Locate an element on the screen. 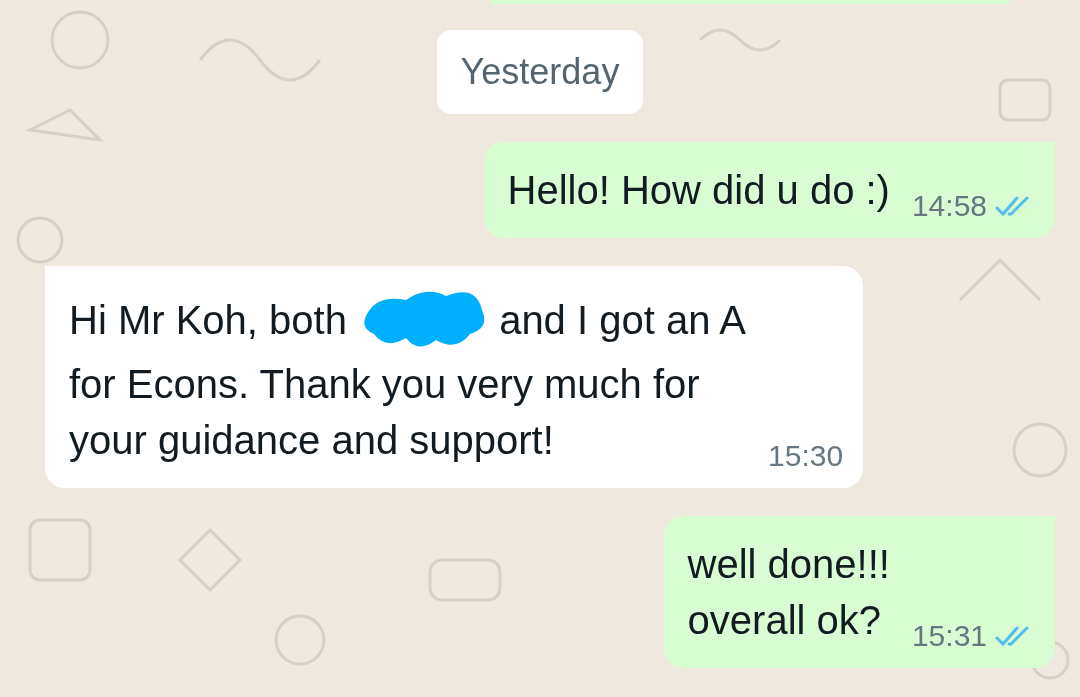  message-time: 15:31 is located at coordinates (949, 636).